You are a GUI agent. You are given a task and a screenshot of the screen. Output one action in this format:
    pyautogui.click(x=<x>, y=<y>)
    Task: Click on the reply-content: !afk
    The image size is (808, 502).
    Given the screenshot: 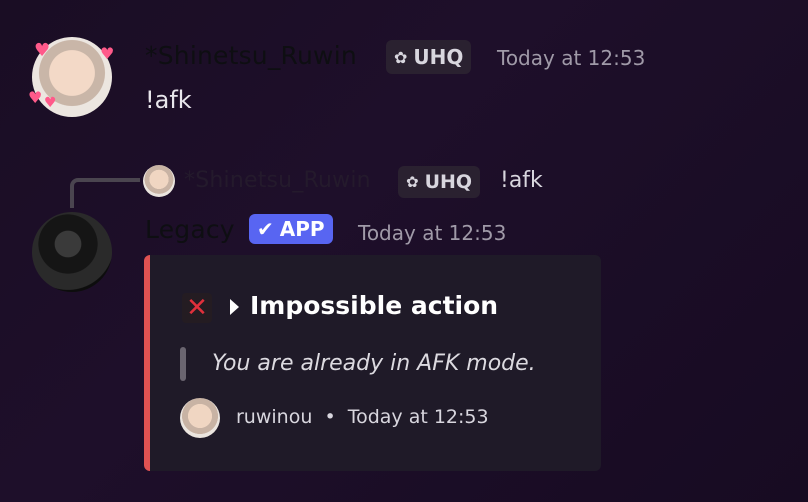 What is the action you would take?
    pyautogui.click(x=521, y=180)
    